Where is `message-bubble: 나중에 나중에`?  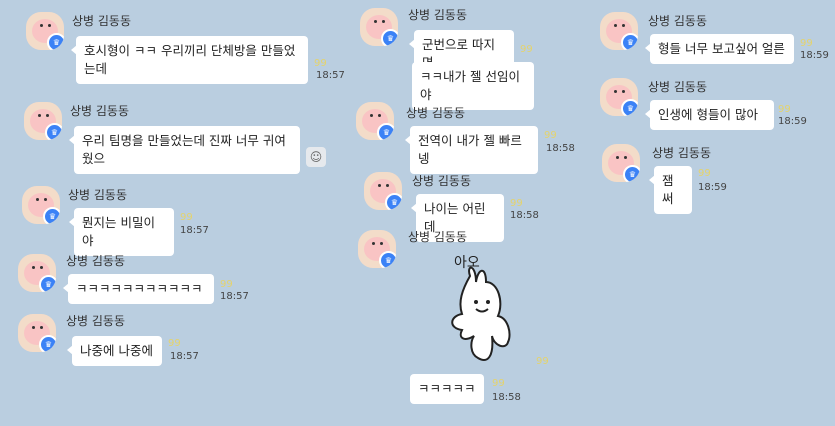
message-bubble: 나중에 나중에 is located at coordinates (114, 351).